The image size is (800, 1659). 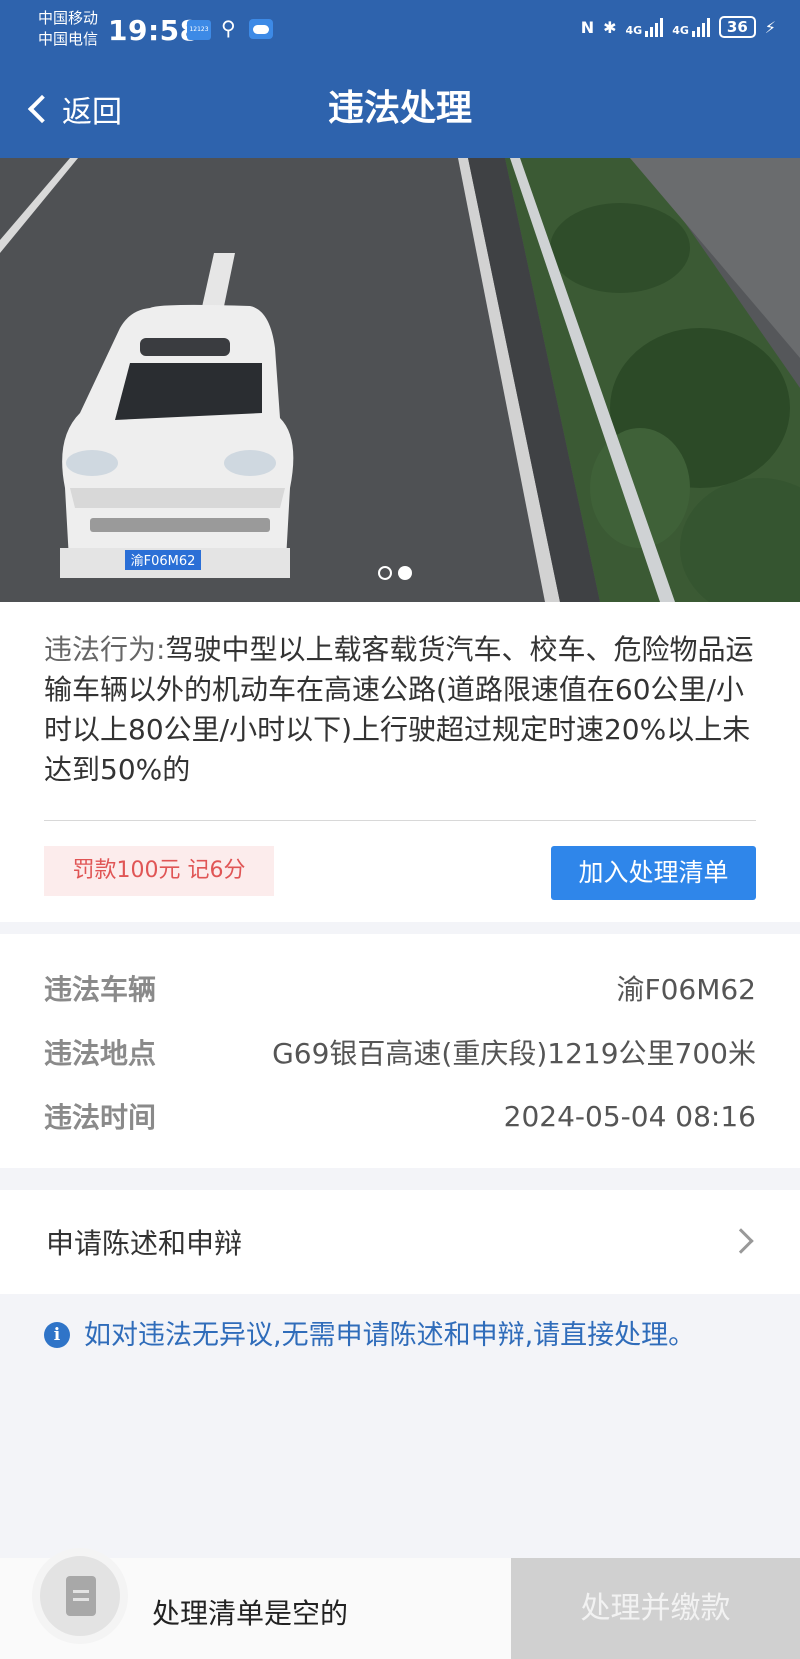 I want to click on chevron-right-icon, so click(x=741, y=1241).